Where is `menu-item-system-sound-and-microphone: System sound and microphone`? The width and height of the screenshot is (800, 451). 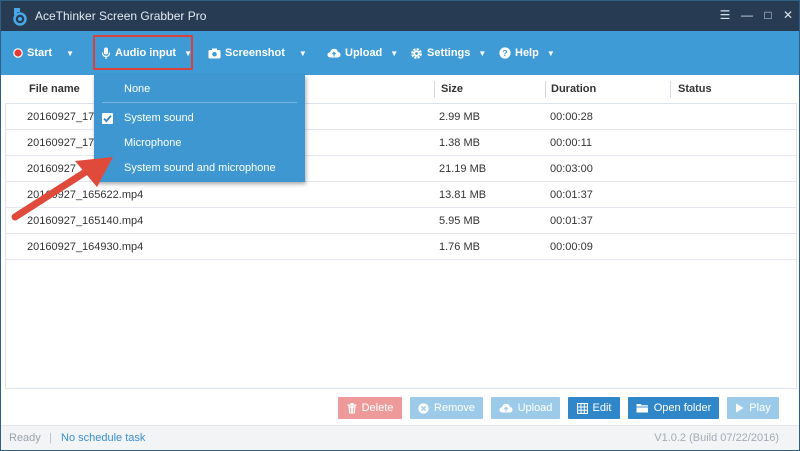
menu-item-system-sound-and-microphone: System sound and microphone is located at coordinates (199, 168).